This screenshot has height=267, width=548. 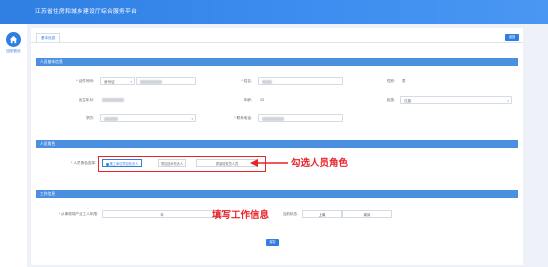 I want to click on sidebar: 回到首页, so click(x=13, y=145).